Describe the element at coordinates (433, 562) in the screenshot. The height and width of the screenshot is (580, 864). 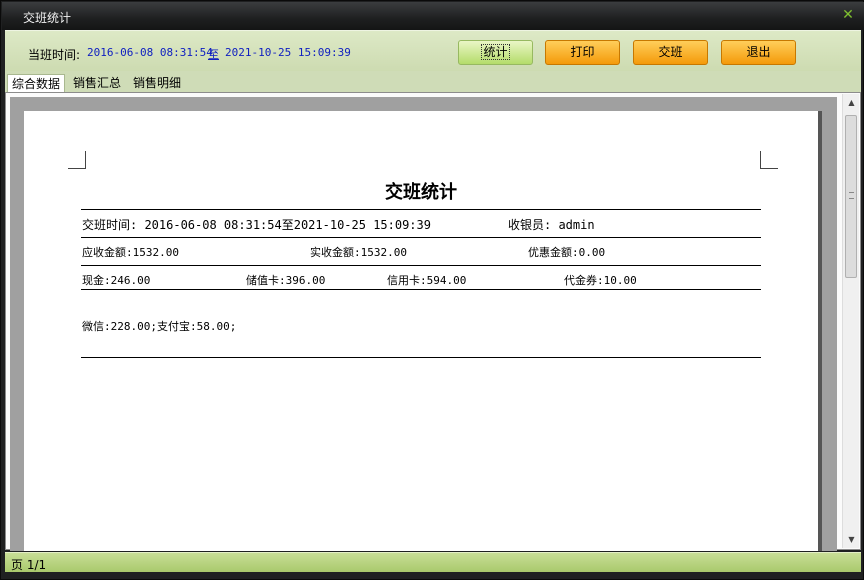
I see `status-bar: 页 1/1` at that location.